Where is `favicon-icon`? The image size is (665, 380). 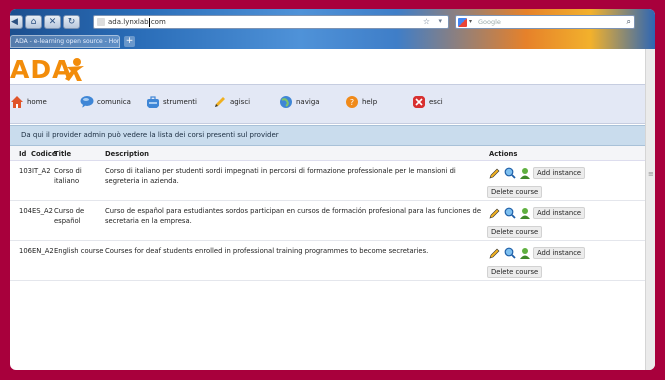
favicon-icon is located at coordinates (101, 22).